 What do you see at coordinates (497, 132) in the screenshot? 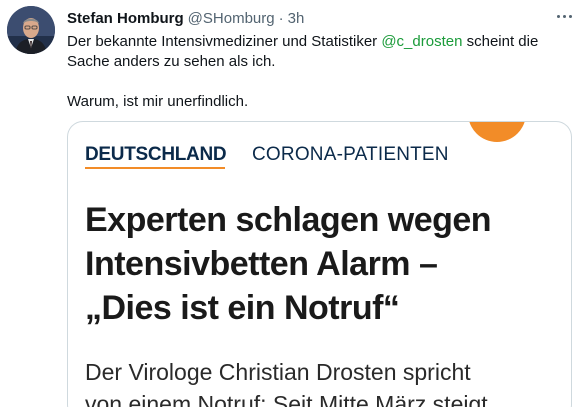
I see `logo-badge` at bounding box center [497, 132].